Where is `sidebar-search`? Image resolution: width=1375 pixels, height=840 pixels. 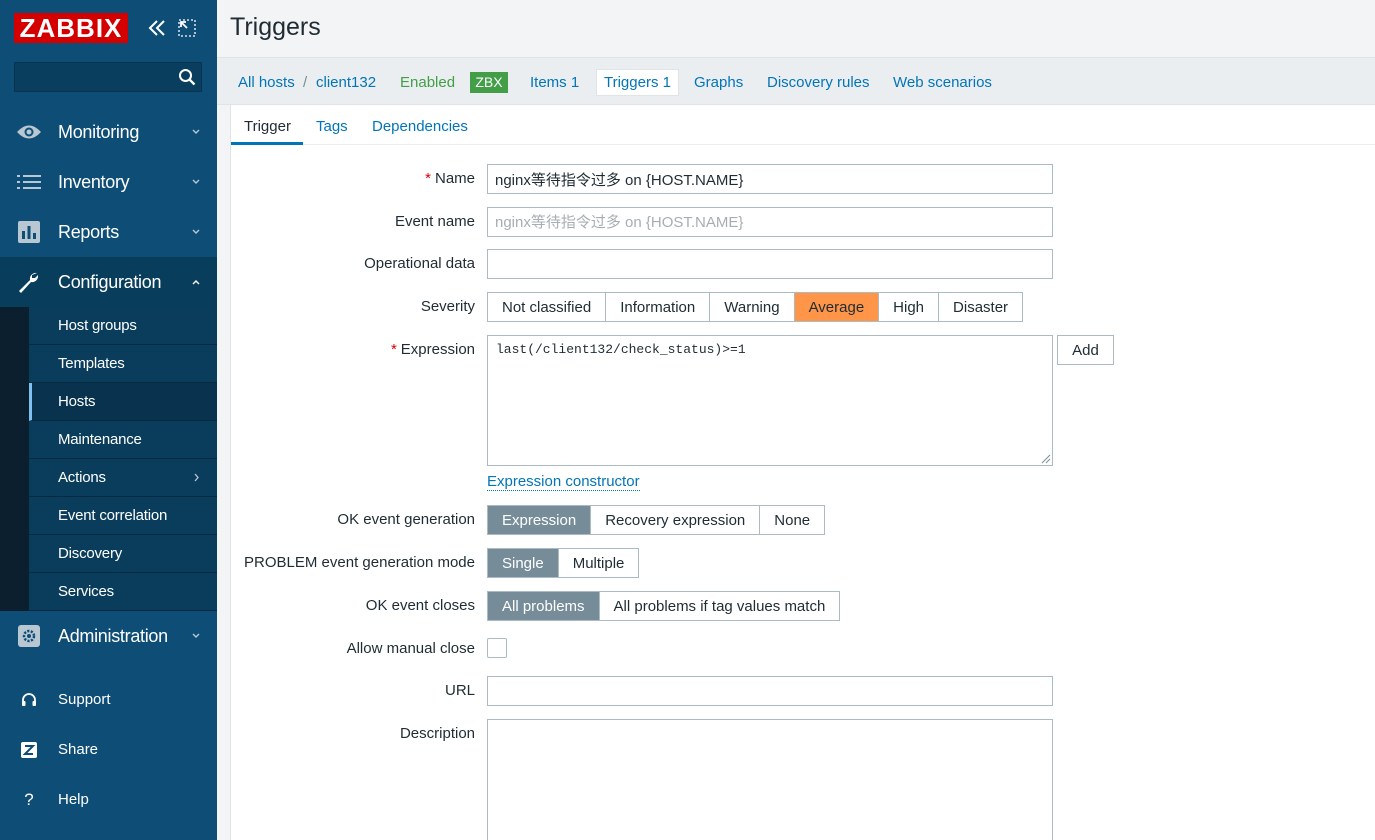
sidebar-search is located at coordinates (108, 77).